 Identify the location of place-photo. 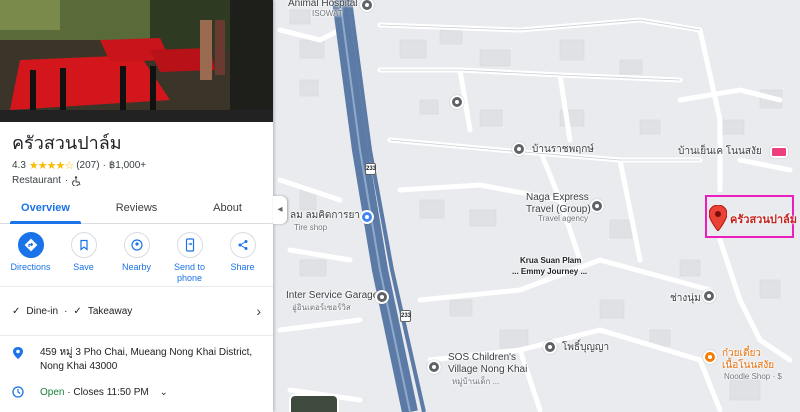
(136, 61).